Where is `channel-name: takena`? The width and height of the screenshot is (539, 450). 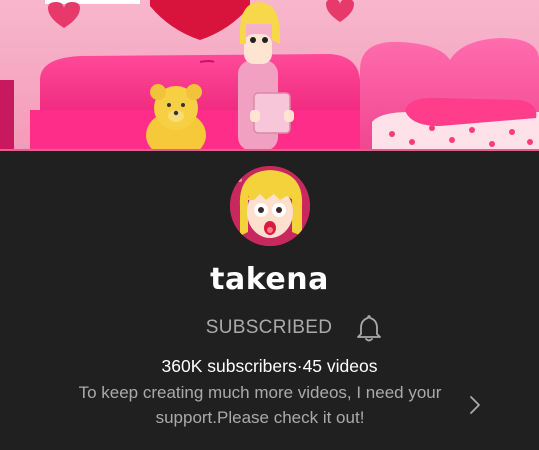 channel-name: takena is located at coordinates (269, 279).